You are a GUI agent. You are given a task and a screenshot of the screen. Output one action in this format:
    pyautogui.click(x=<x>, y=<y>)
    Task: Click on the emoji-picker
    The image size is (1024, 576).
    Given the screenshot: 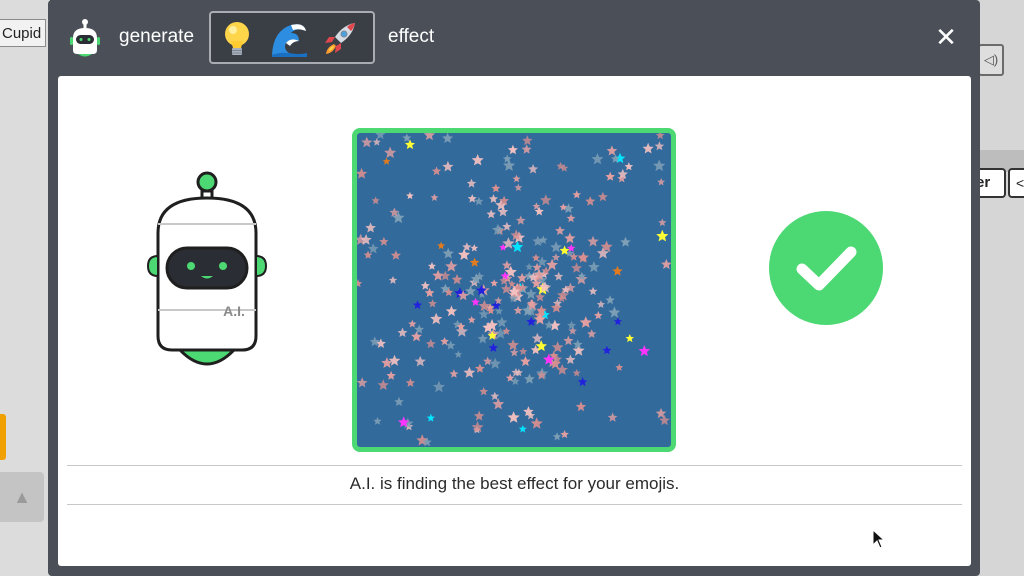 What is the action you would take?
    pyautogui.click(x=292, y=37)
    